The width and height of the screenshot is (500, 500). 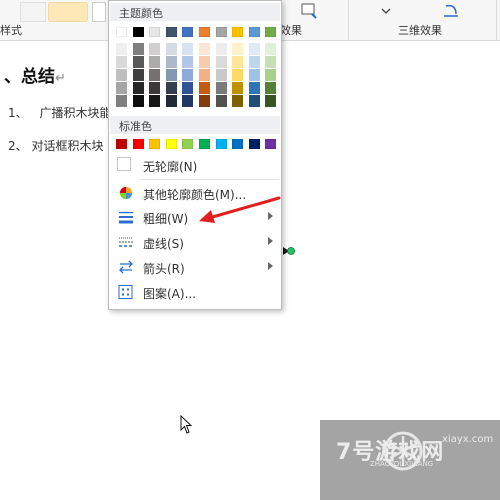 I want to click on watermark: 7号游戏网 ZHAOYOUXIWANG xiayx.com, so click(x=410, y=460).